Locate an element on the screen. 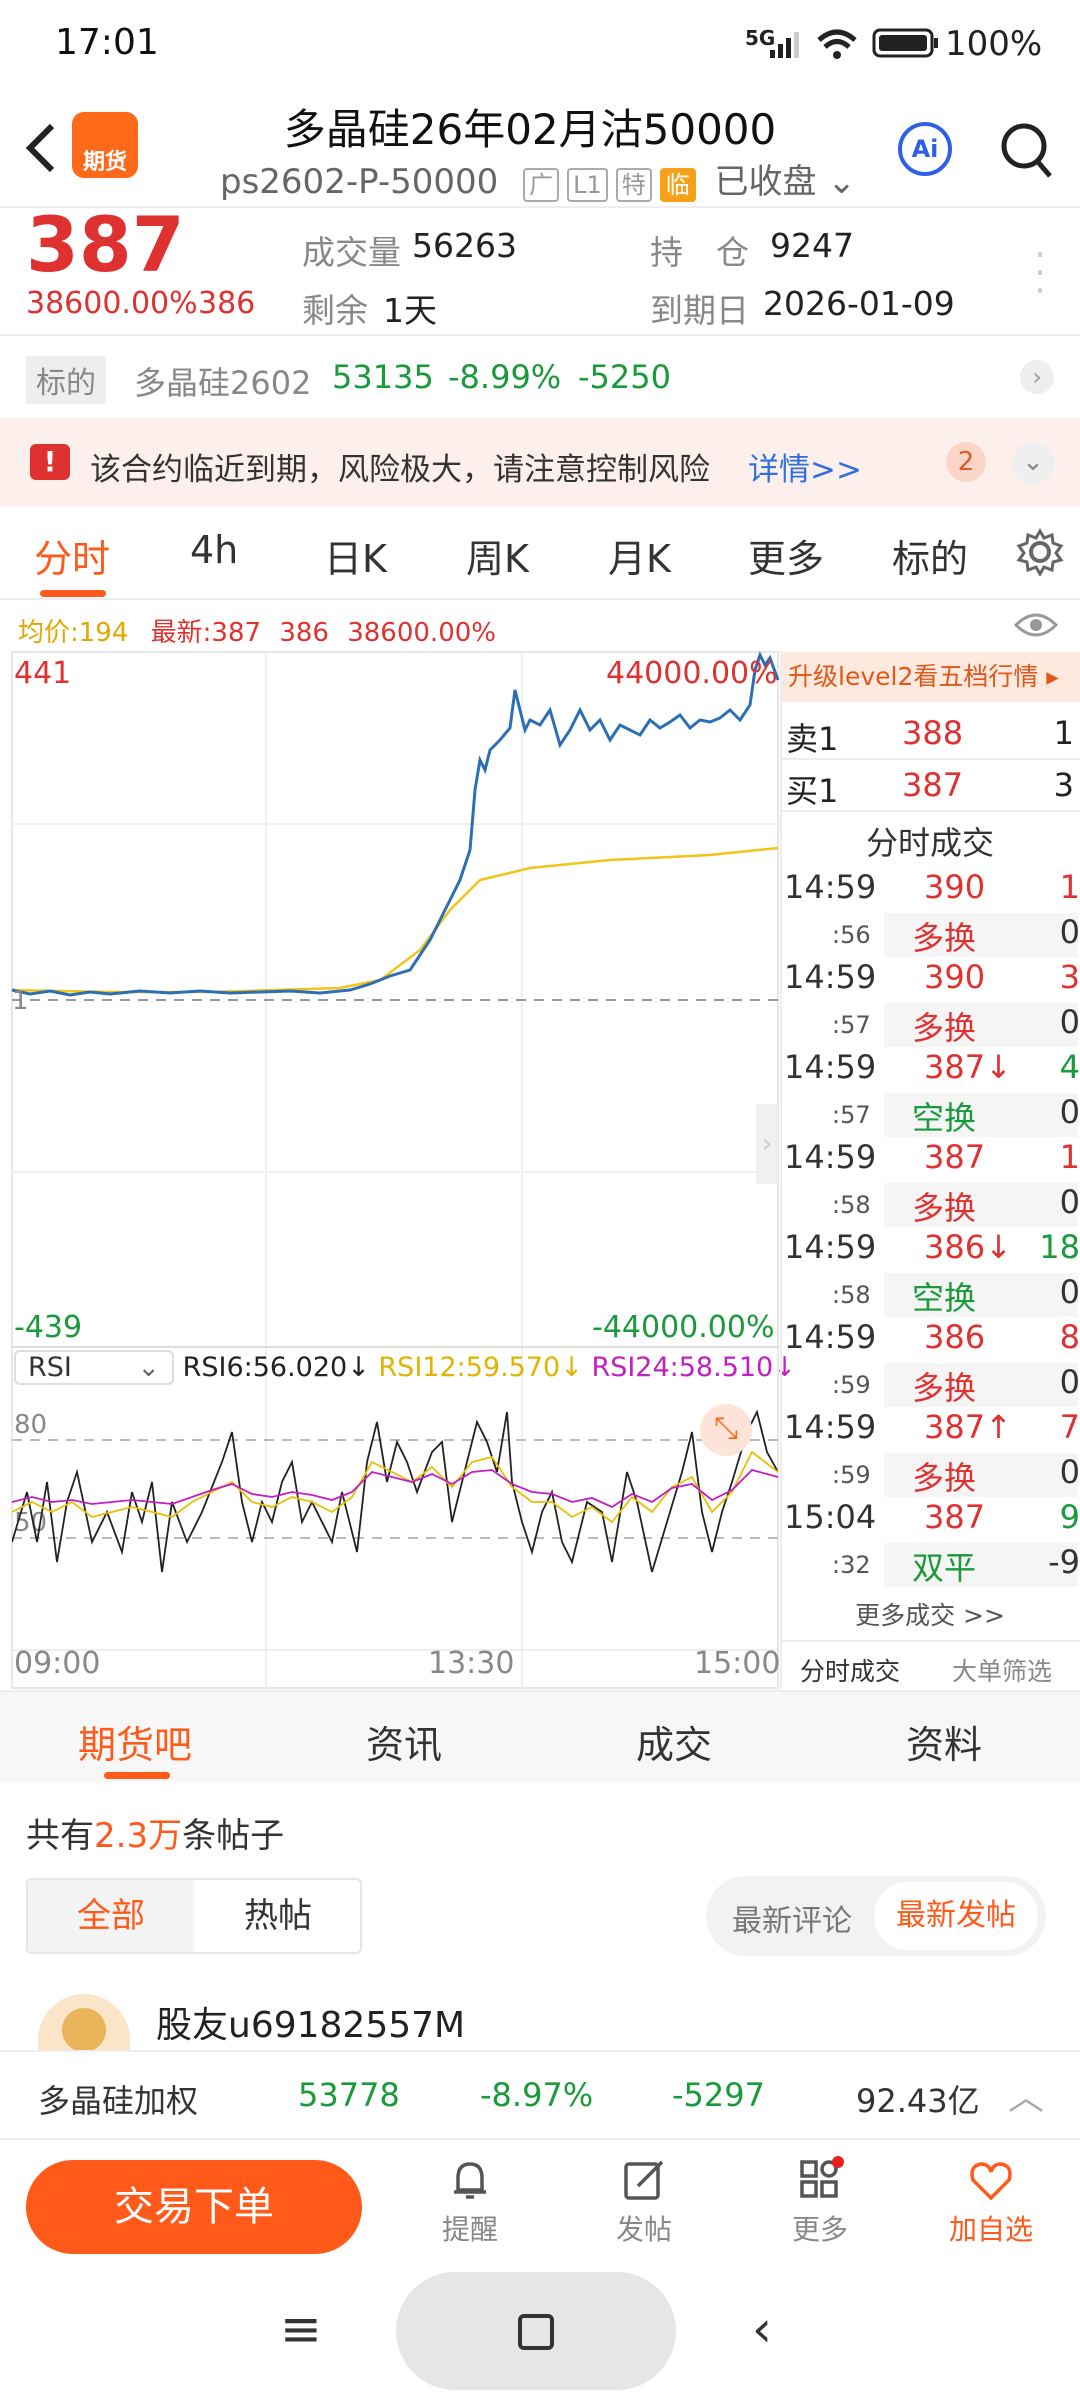  price-change: 386 is located at coordinates (227, 303).